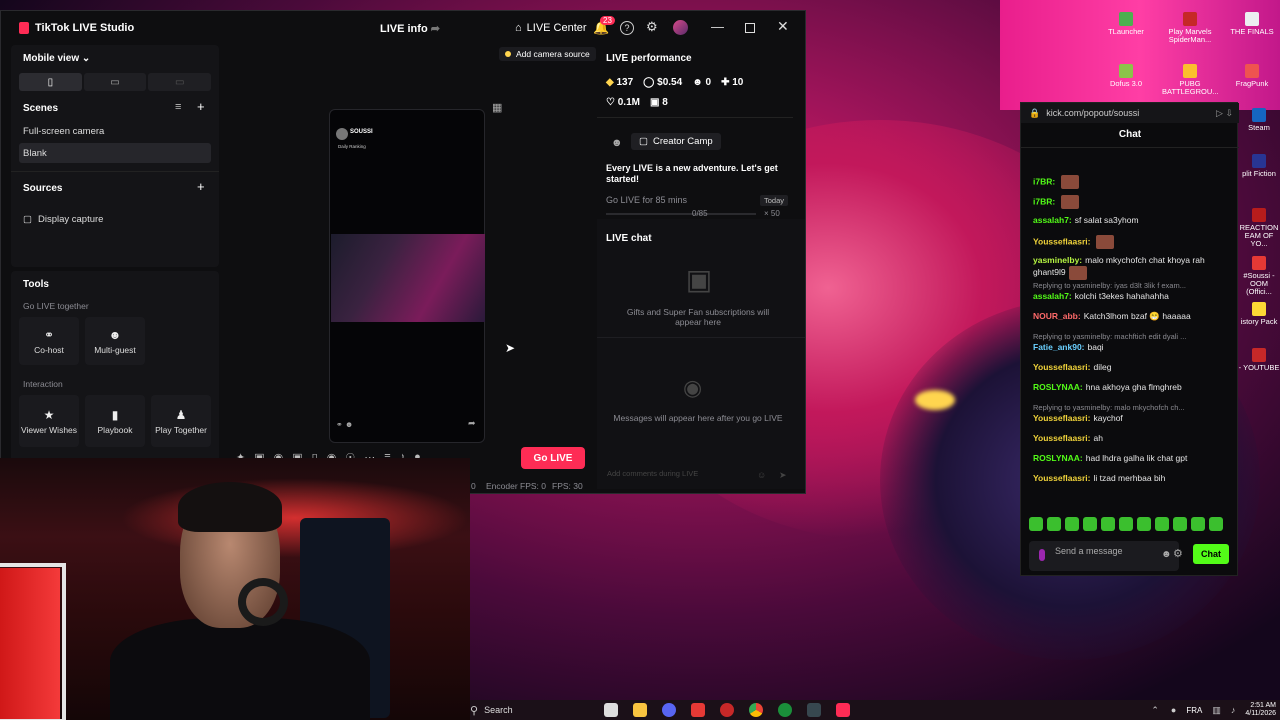 The image size is (1280, 720). What do you see at coordinates (553, 458) in the screenshot?
I see `go-live-button: Go LIVE` at bounding box center [553, 458].